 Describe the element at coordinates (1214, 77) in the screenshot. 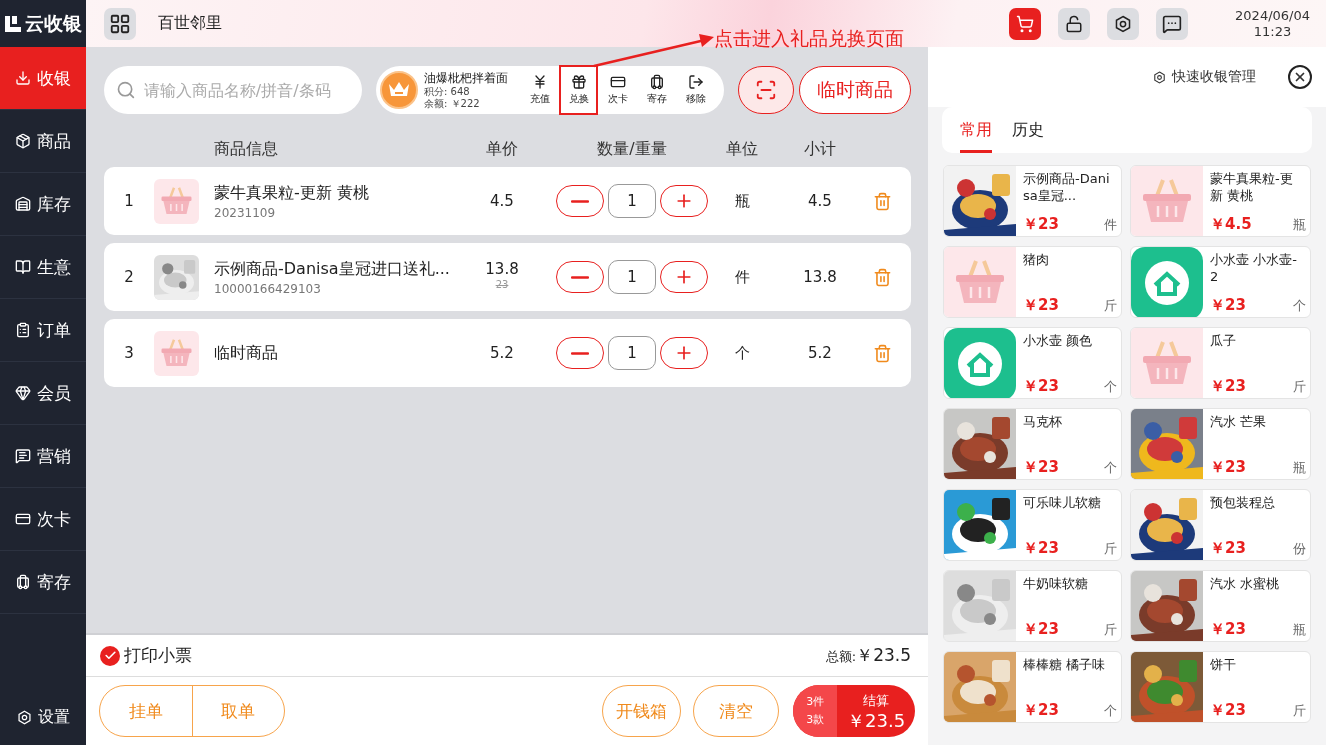

I see `manage-link: 快速收银管理` at that location.